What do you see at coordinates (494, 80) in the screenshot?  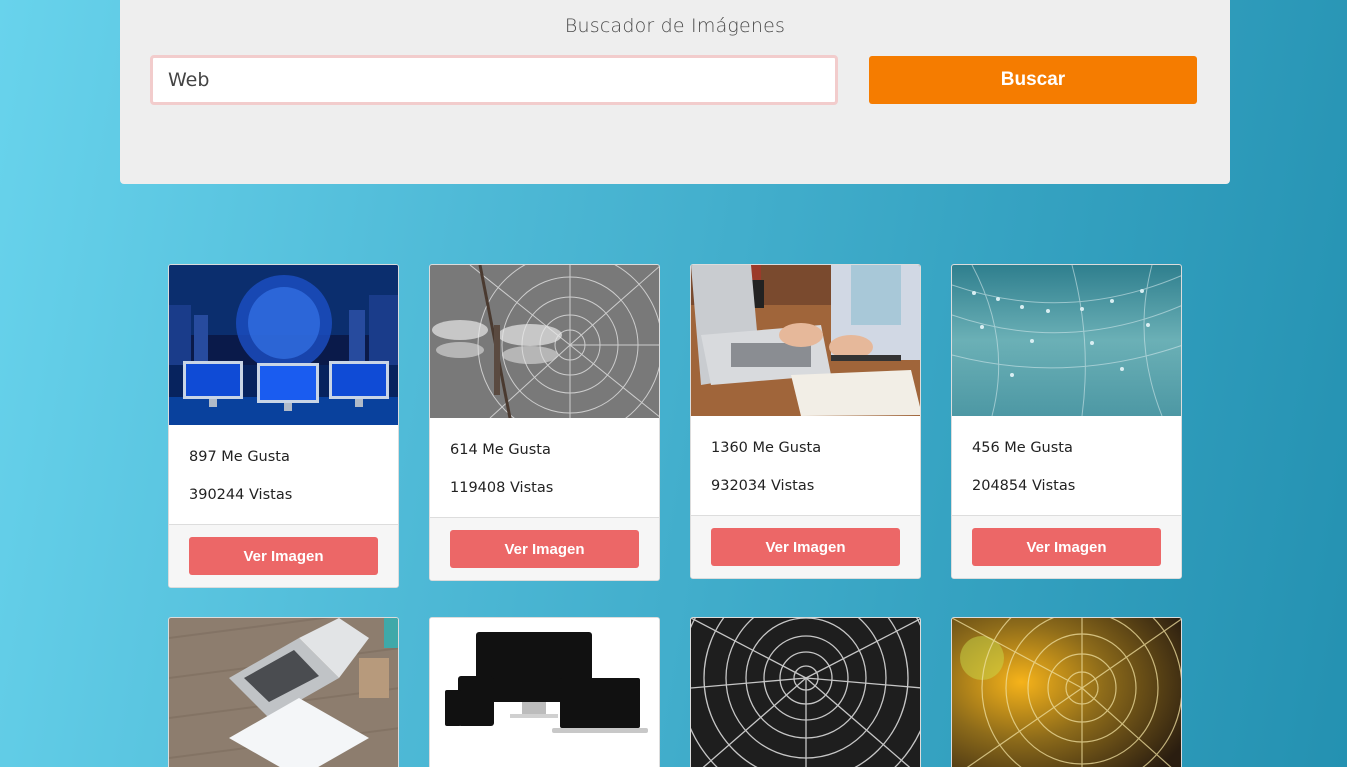 I see `search-input` at bounding box center [494, 80].